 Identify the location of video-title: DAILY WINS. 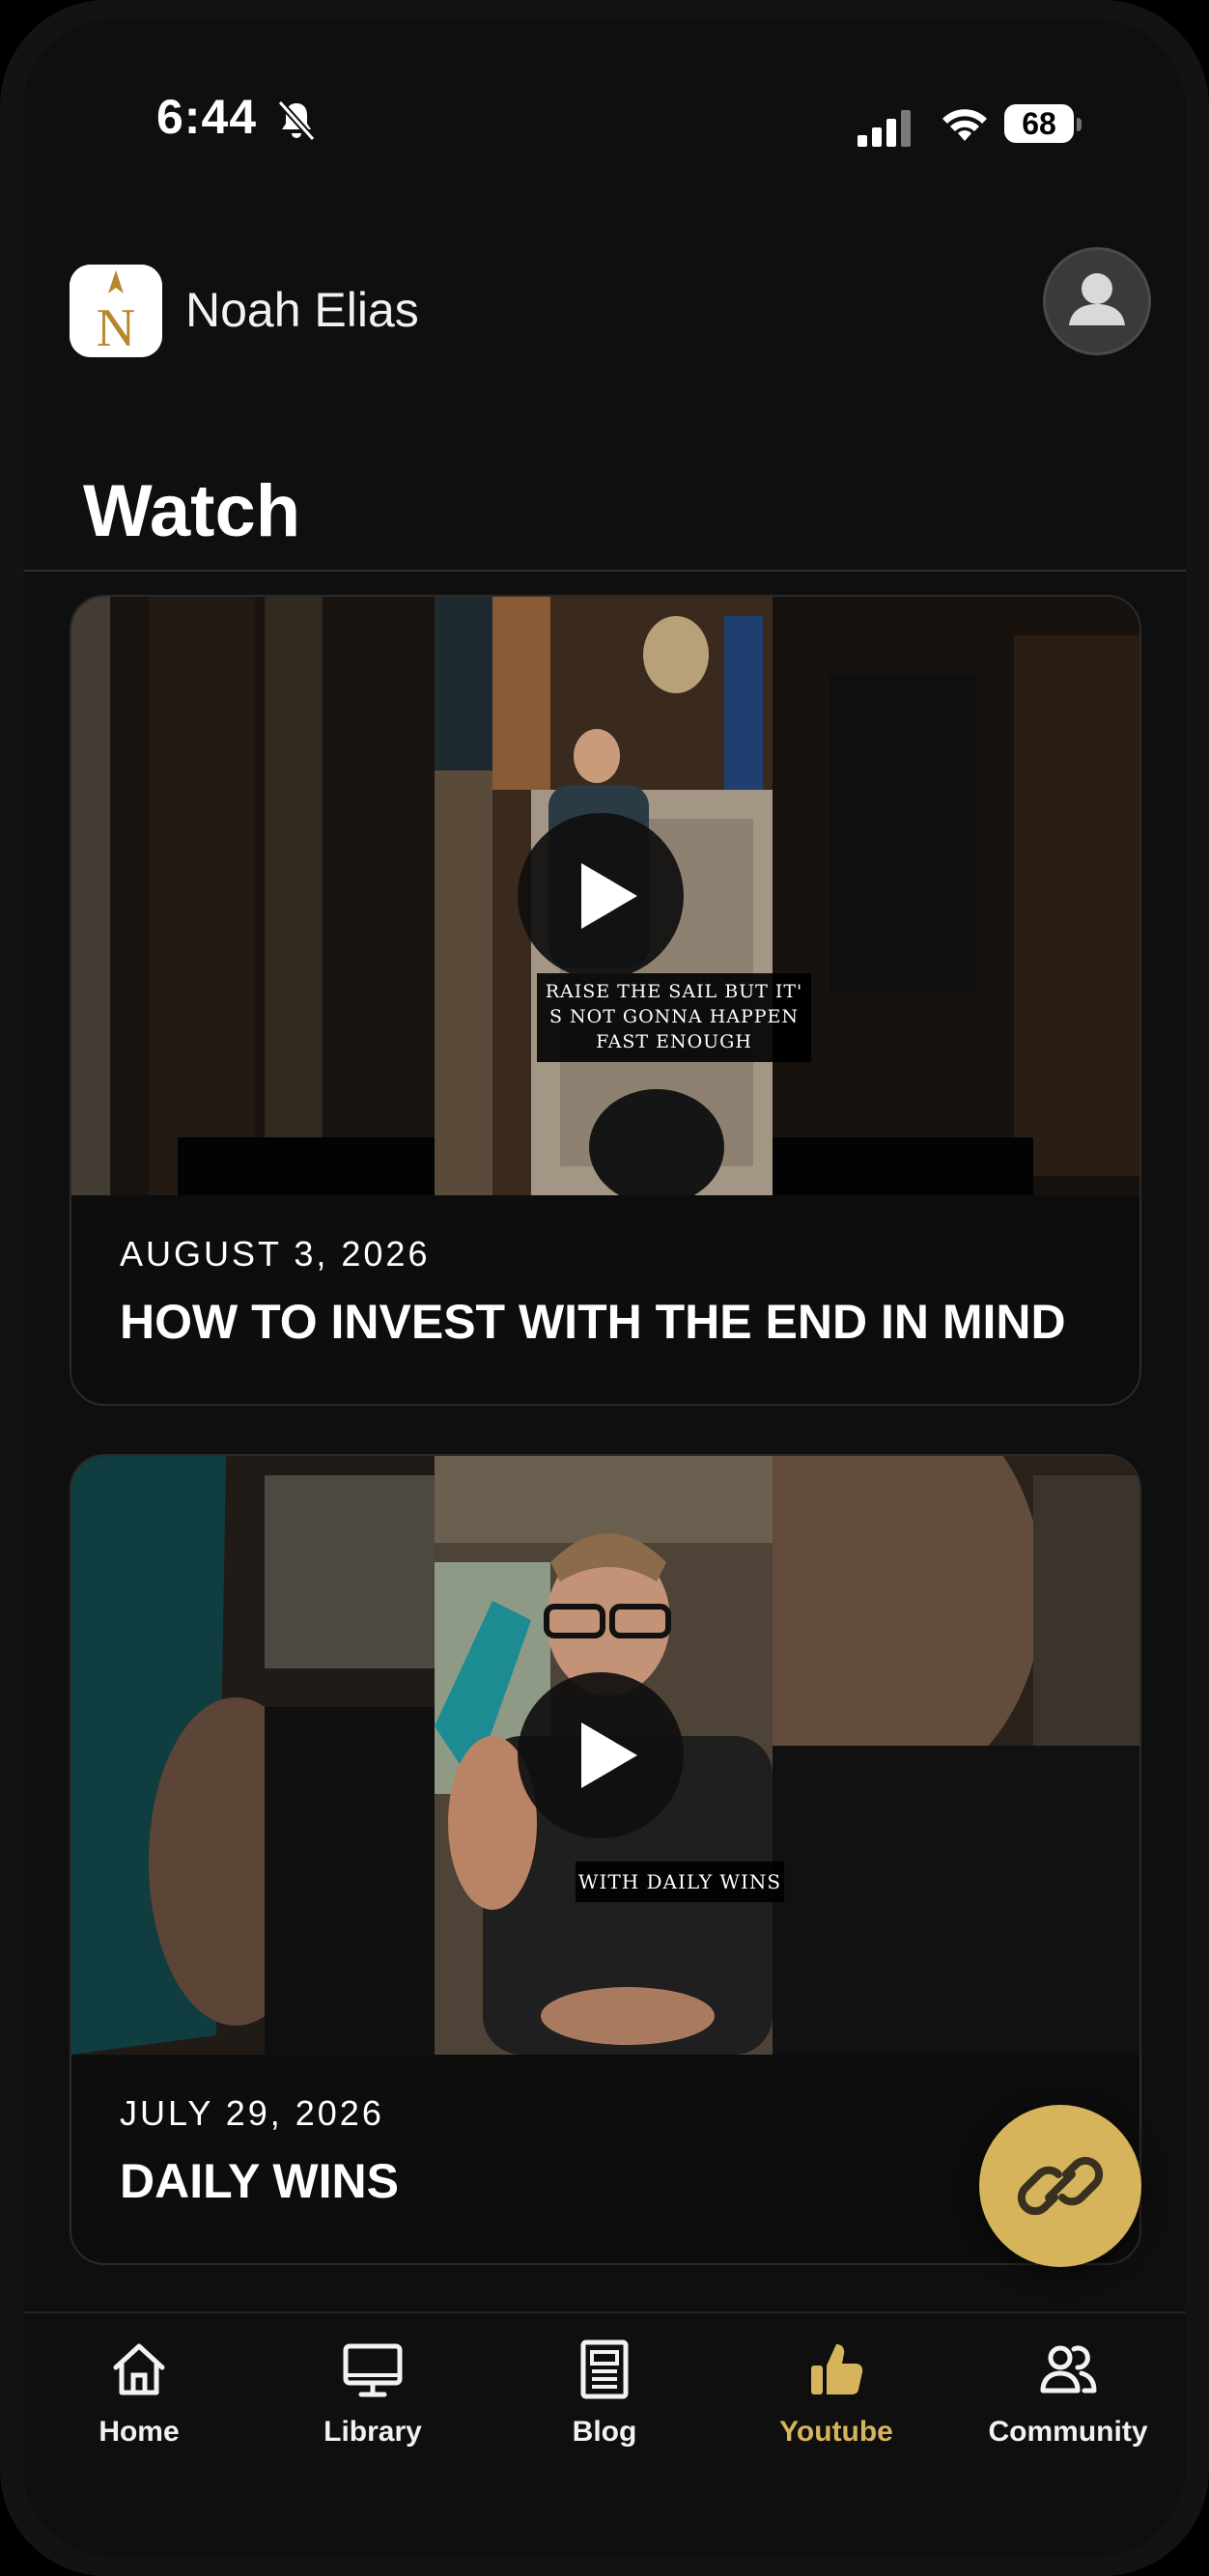
(259, 2181).